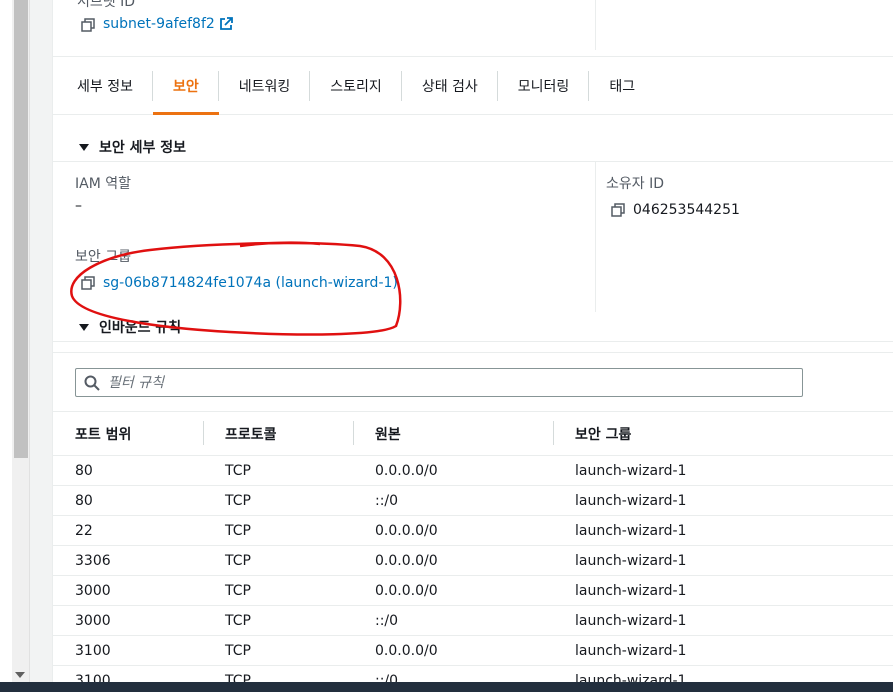  What do you see at coordinates (473, 561) in the screenshot?
I see `table-row: 3306 TCP 0.0.0.0/0 launch-wizard-1` at bounding box center [473, 561].